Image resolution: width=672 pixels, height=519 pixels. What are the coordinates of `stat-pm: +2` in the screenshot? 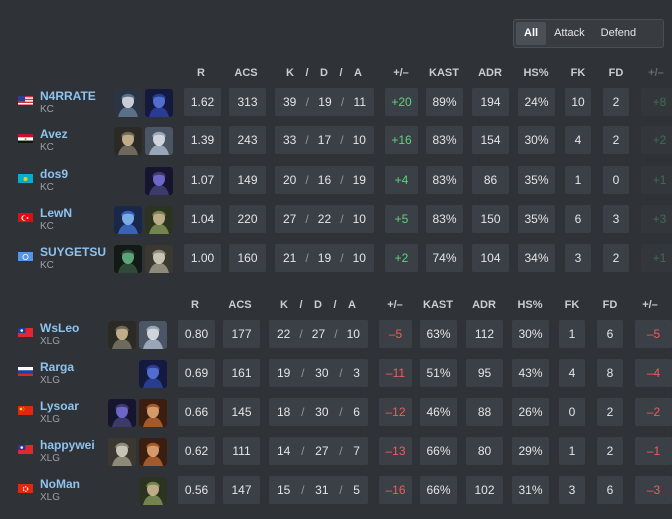 It's located at (401, 258).